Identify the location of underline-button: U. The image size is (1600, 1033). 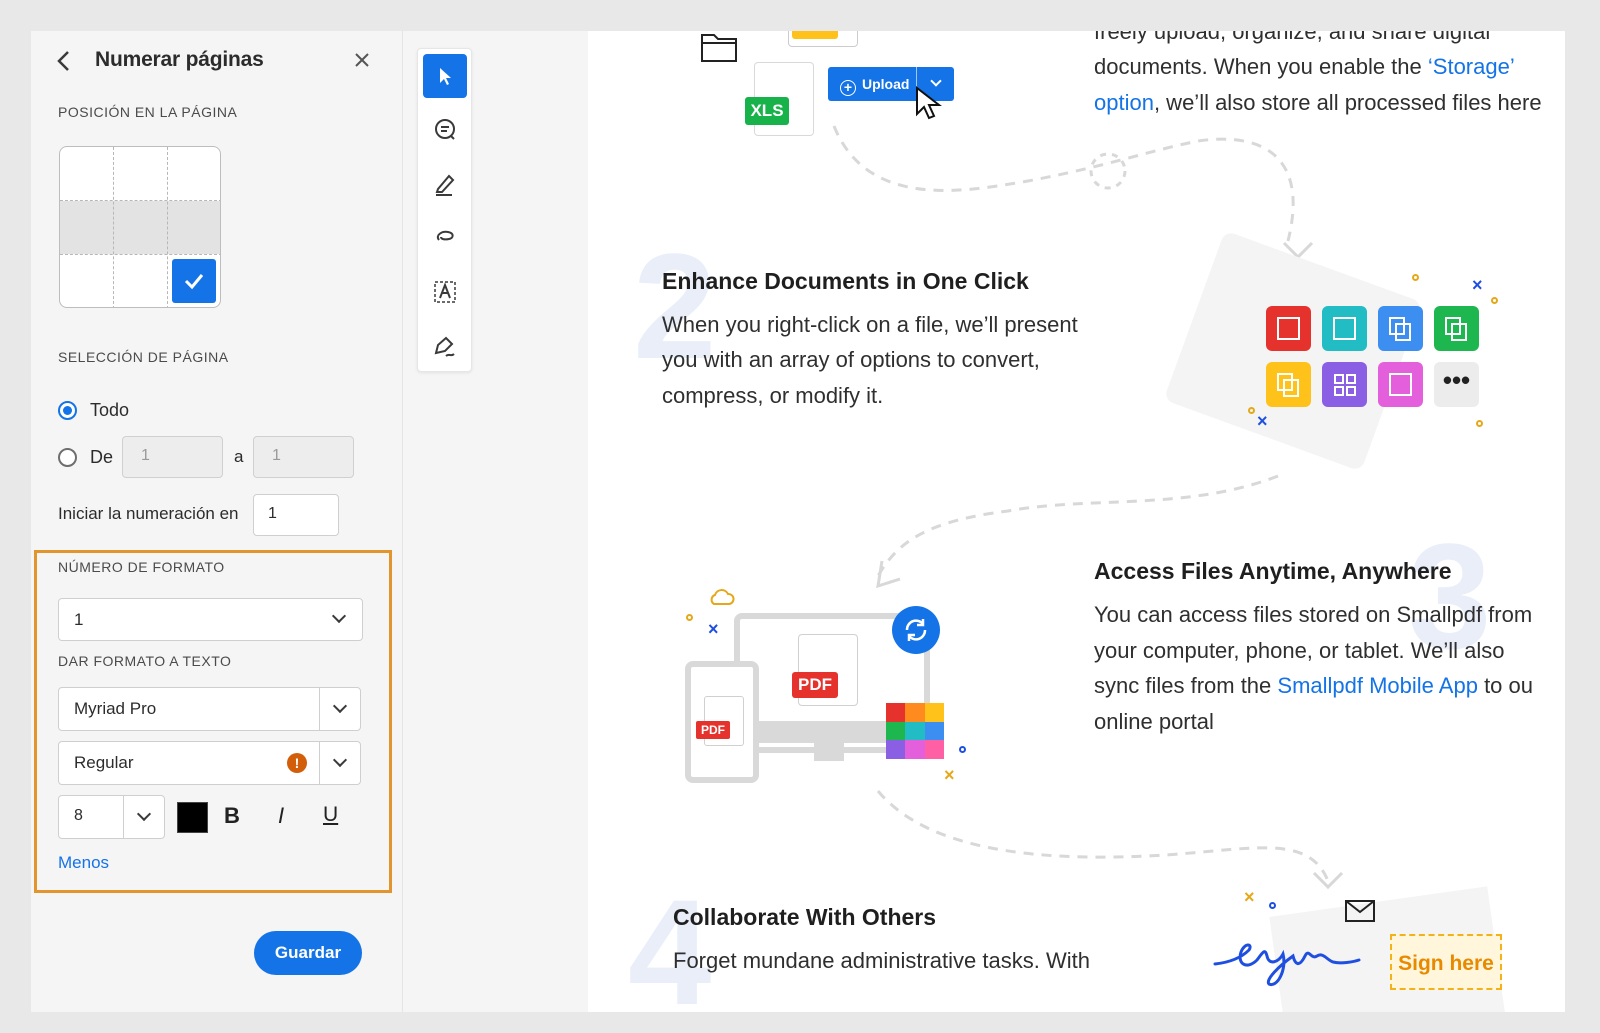
(330, 815).